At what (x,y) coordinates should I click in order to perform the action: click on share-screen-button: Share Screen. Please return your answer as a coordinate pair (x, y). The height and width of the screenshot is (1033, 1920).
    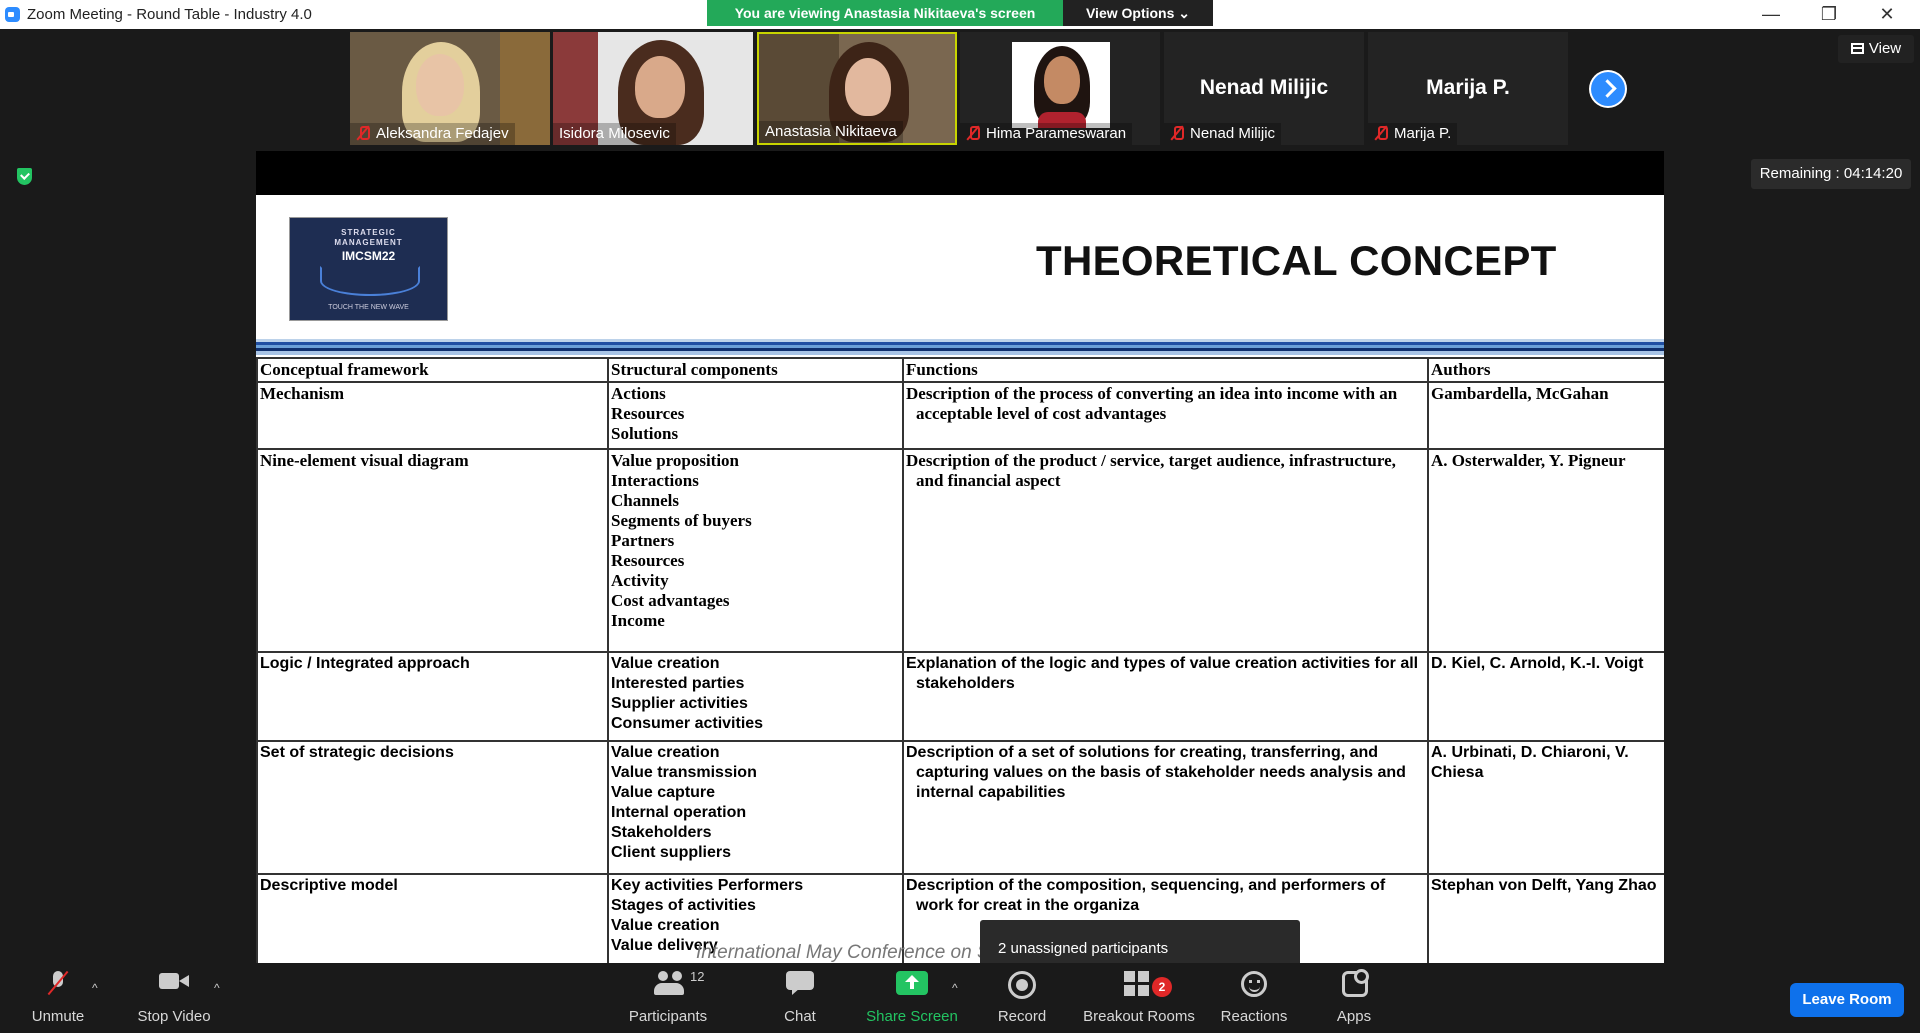
    Looking at the image, I should click on (912, 998).